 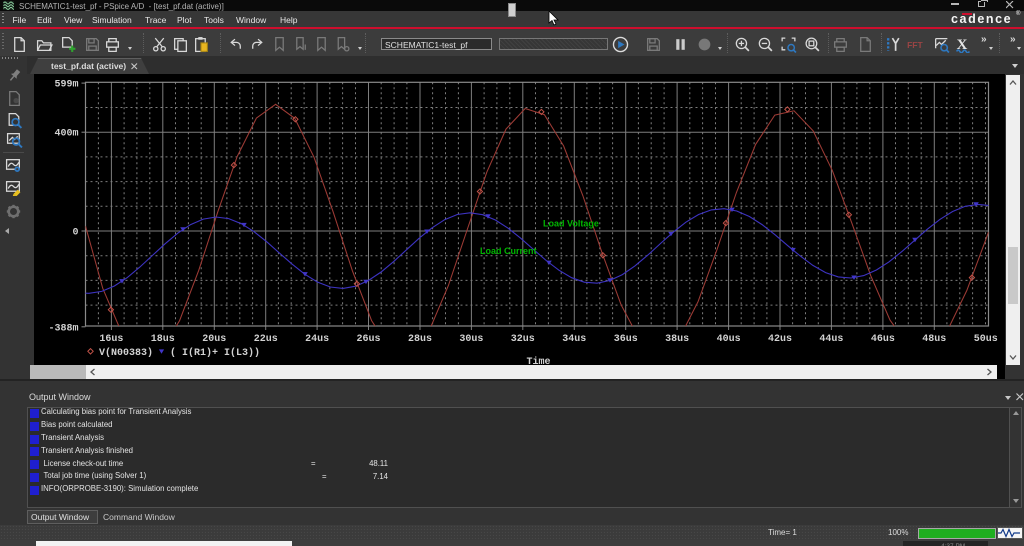 I want to click on svg-text: 16us, so click(x=111, y=339).